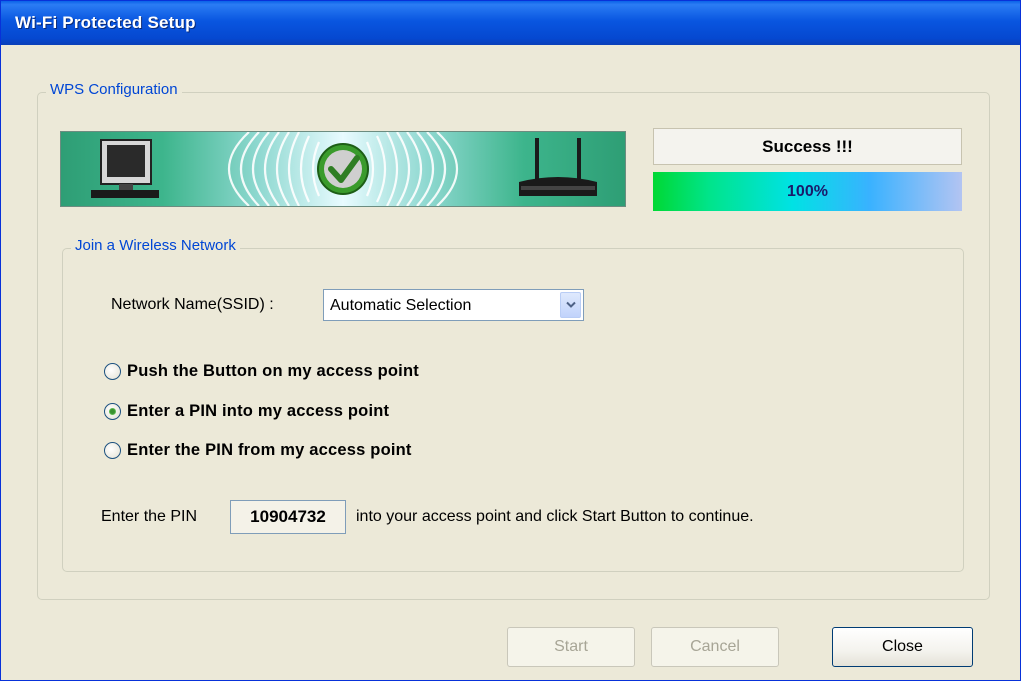 This screenshot has height=681, width=1021. What do you see at coordinates (112, 411) in the screenshot?
I see `radio-enter-pin-into-circle` at bounding box center [112, 411].